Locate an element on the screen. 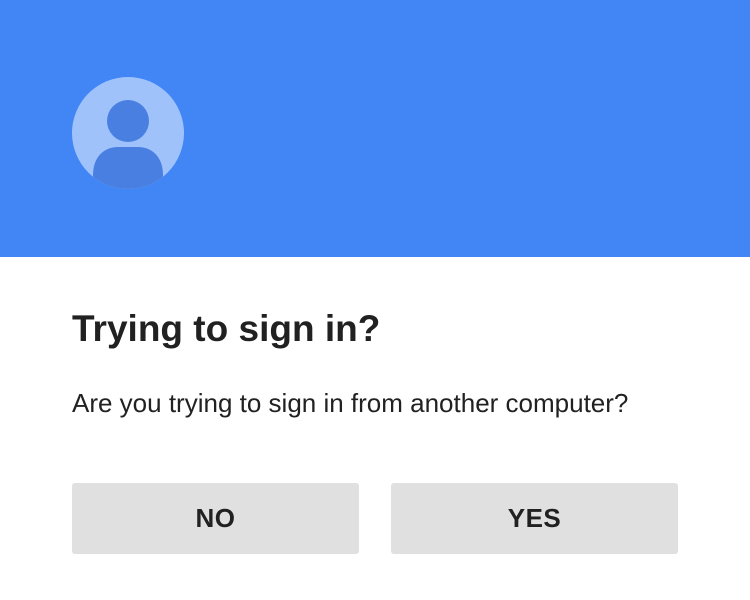 This screenshot has height=600, width=750. person-icon is located at coordinates (128, 144).